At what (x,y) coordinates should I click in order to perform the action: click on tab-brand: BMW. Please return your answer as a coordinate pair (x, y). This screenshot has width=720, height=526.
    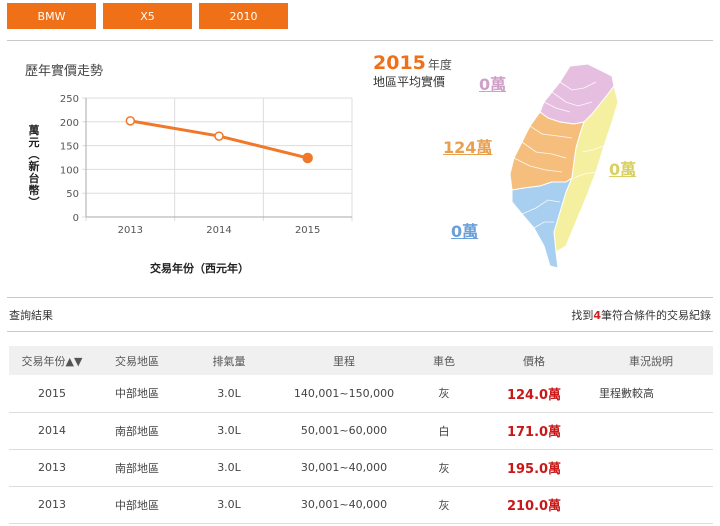
    Looking at the image, I should click on (51, 16).